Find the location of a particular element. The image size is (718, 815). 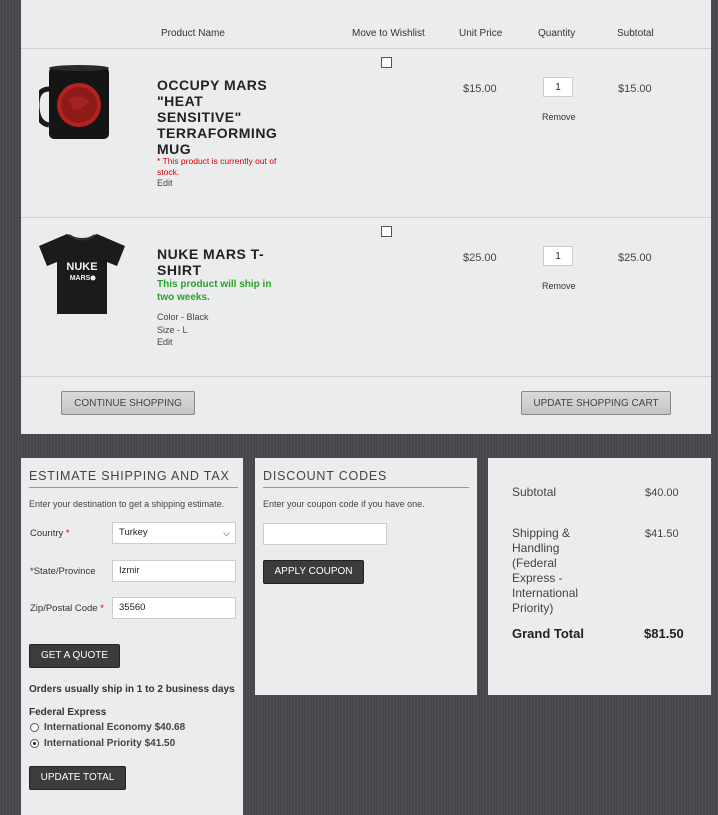

shipping-option-label: International Priority $41.50 is located at coordinates (109, 743).